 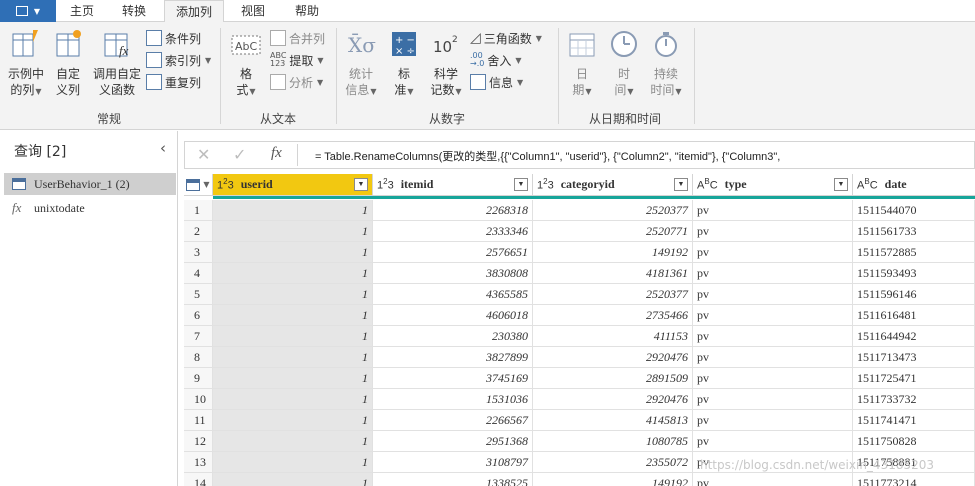 What do you see at coordinates (496, 60) in the screenshot?
I see `rounding-button: .00 →.0 舍入 ▼` at bounding box center [496, 60].